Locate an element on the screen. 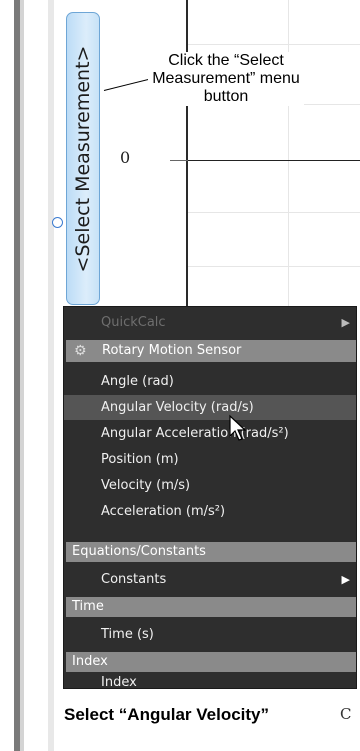 The height and width of the screenshot is (751, 360). select-measurement-button: <Select Measurement> is located at coordinates (83, 158).